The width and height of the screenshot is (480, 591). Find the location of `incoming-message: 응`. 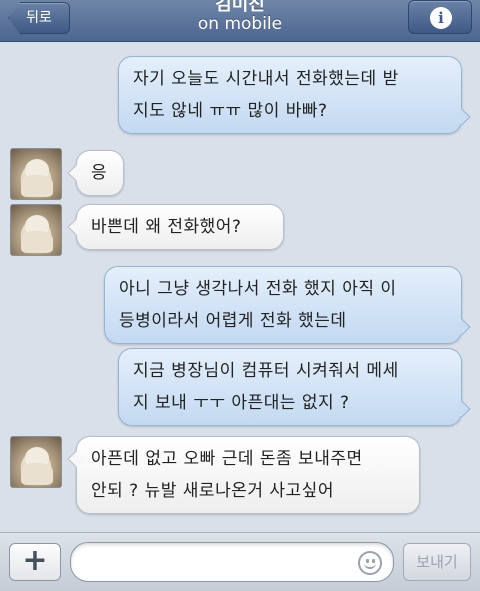

incoming-message: 응 is located at coordinates (95, 173).